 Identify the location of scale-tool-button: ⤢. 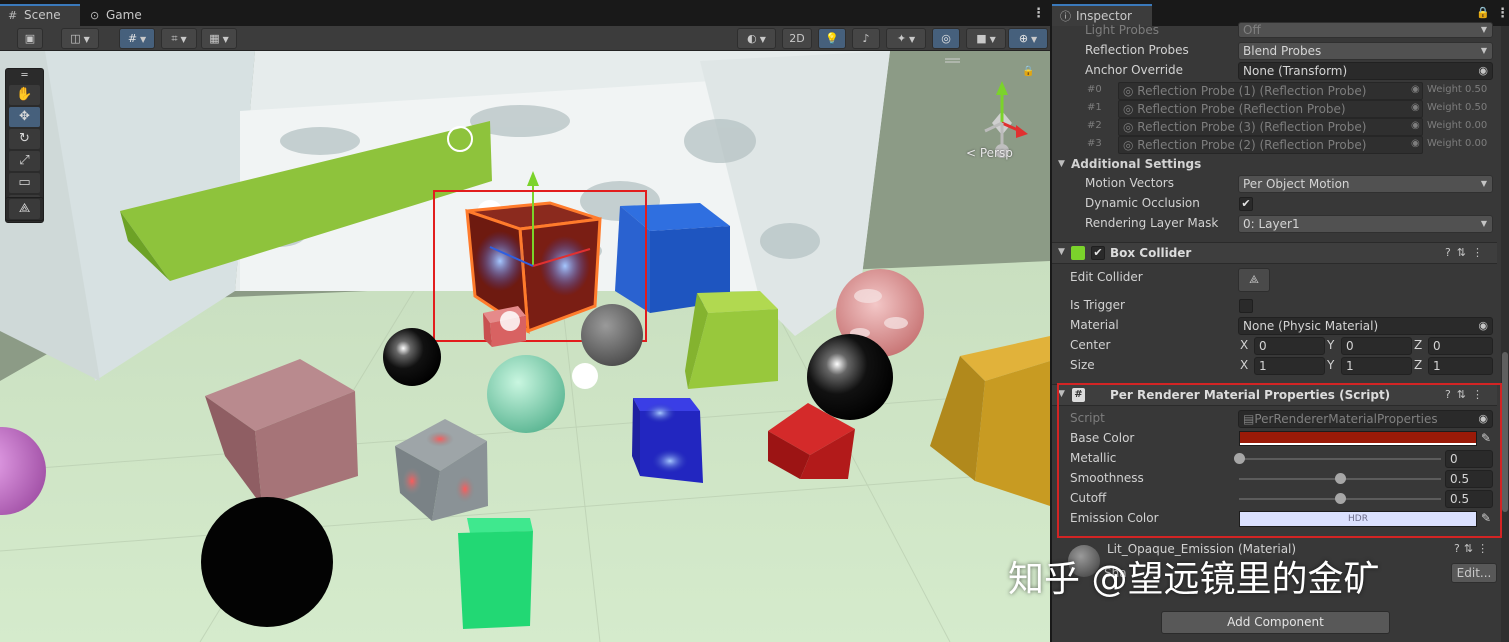
(24, 161).